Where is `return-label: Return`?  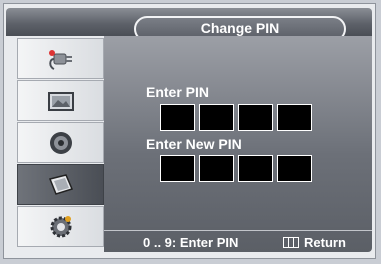 return-label: Return is located at coordinates (325, 242).